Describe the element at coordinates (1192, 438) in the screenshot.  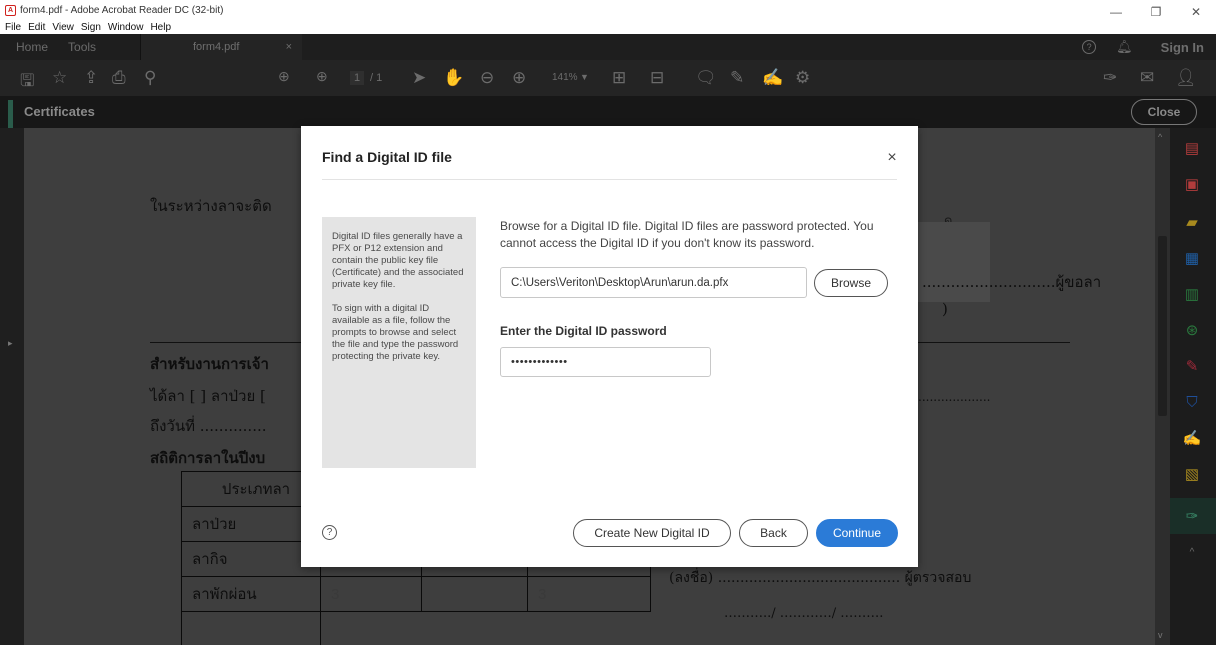
I see `send-for-signature-icon: ✍` at that location.